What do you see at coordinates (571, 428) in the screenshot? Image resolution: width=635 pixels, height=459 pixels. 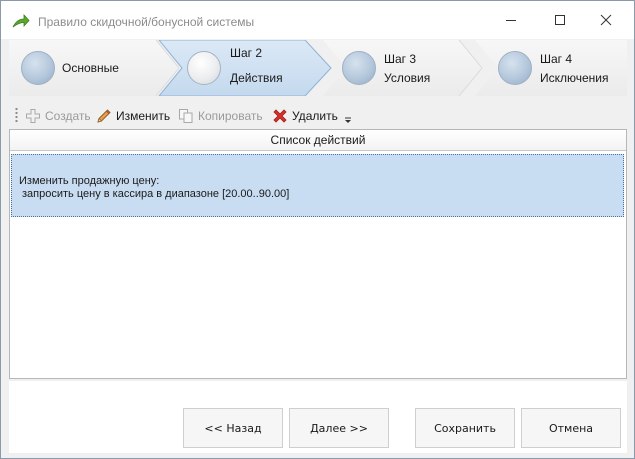 I see `cancel-button: Отмена` at bounding box center [571, 428].